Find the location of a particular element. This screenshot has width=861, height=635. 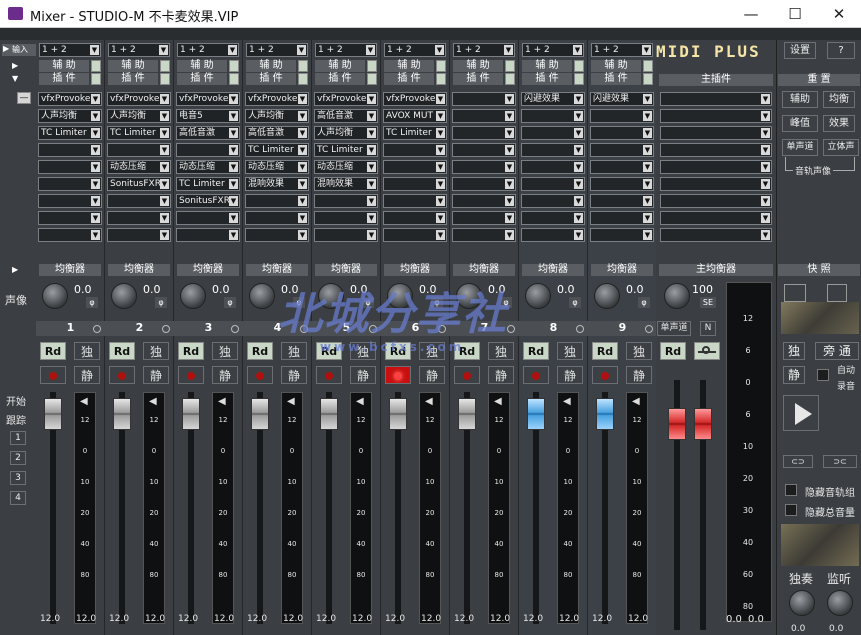

channel-2-input-select: 1 + 2 ▼ is located at coordinates (139, 50).